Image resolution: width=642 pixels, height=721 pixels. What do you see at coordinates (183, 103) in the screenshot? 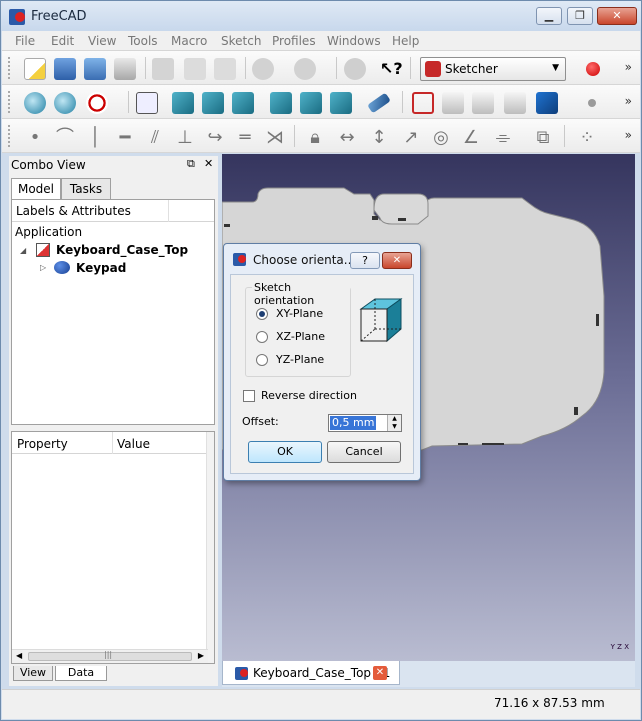
I see `front-view-icon` at bounding box center [183, 103].